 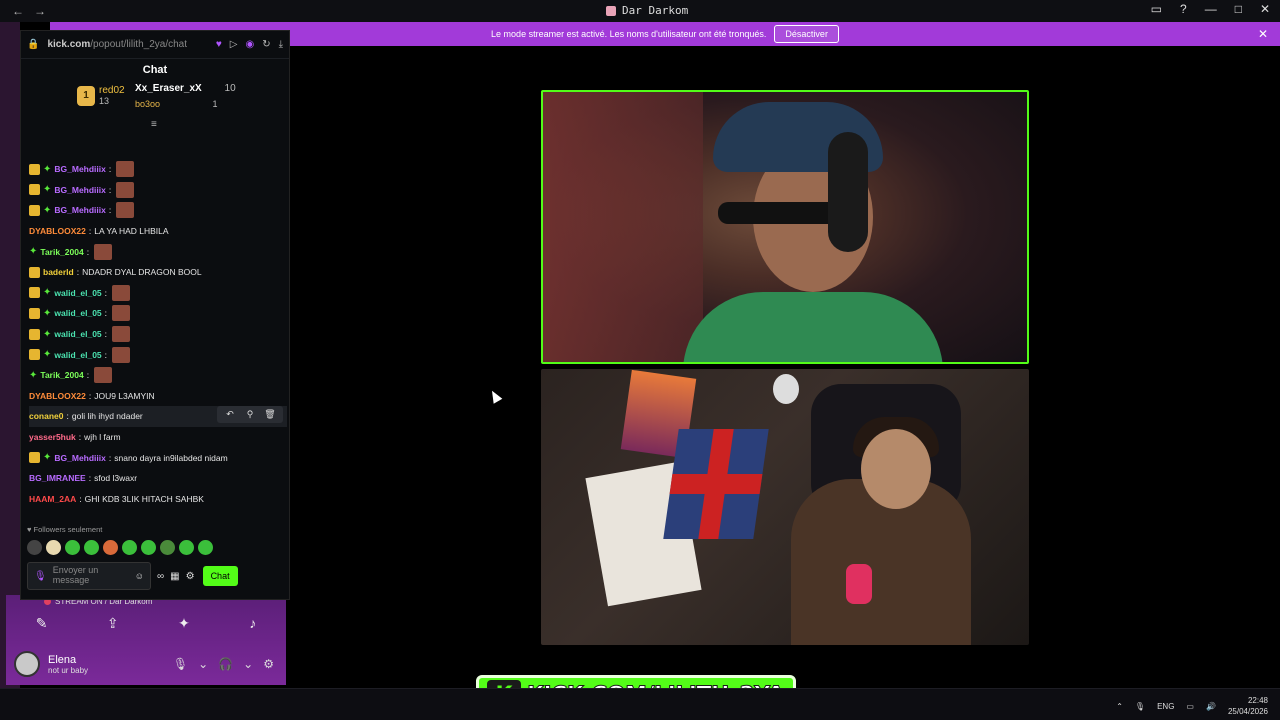 What do you see at coordinates (107, 416) in the screenshot?
I see `chat-message-text: goli lih ihyd ndader` at bounding box center [107, 416].